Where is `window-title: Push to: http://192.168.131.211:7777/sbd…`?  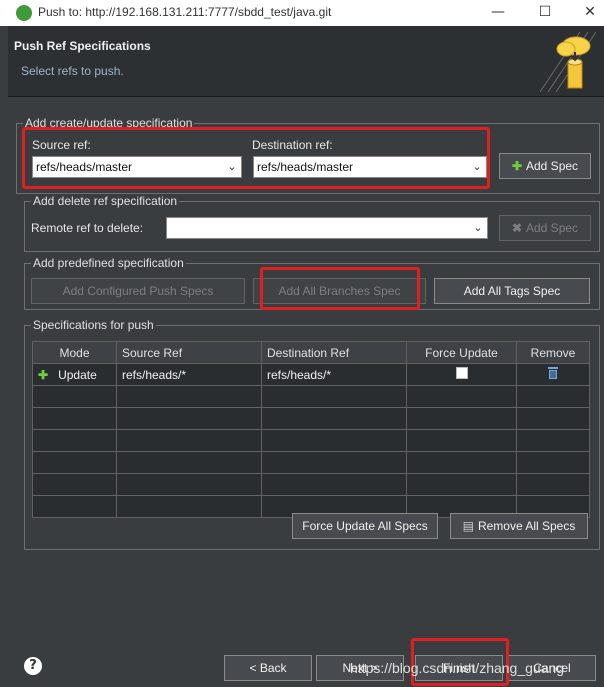 window-title: Push to: http://192.168.131.211:7777/sbd… is located at coordinates (185, 12).